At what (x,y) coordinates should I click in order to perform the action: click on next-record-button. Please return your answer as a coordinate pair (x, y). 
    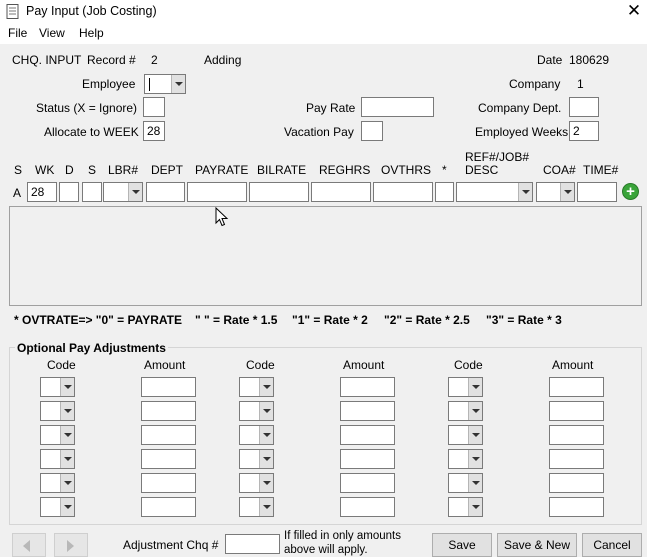
    Looking at the image, I should click on (71, 545).